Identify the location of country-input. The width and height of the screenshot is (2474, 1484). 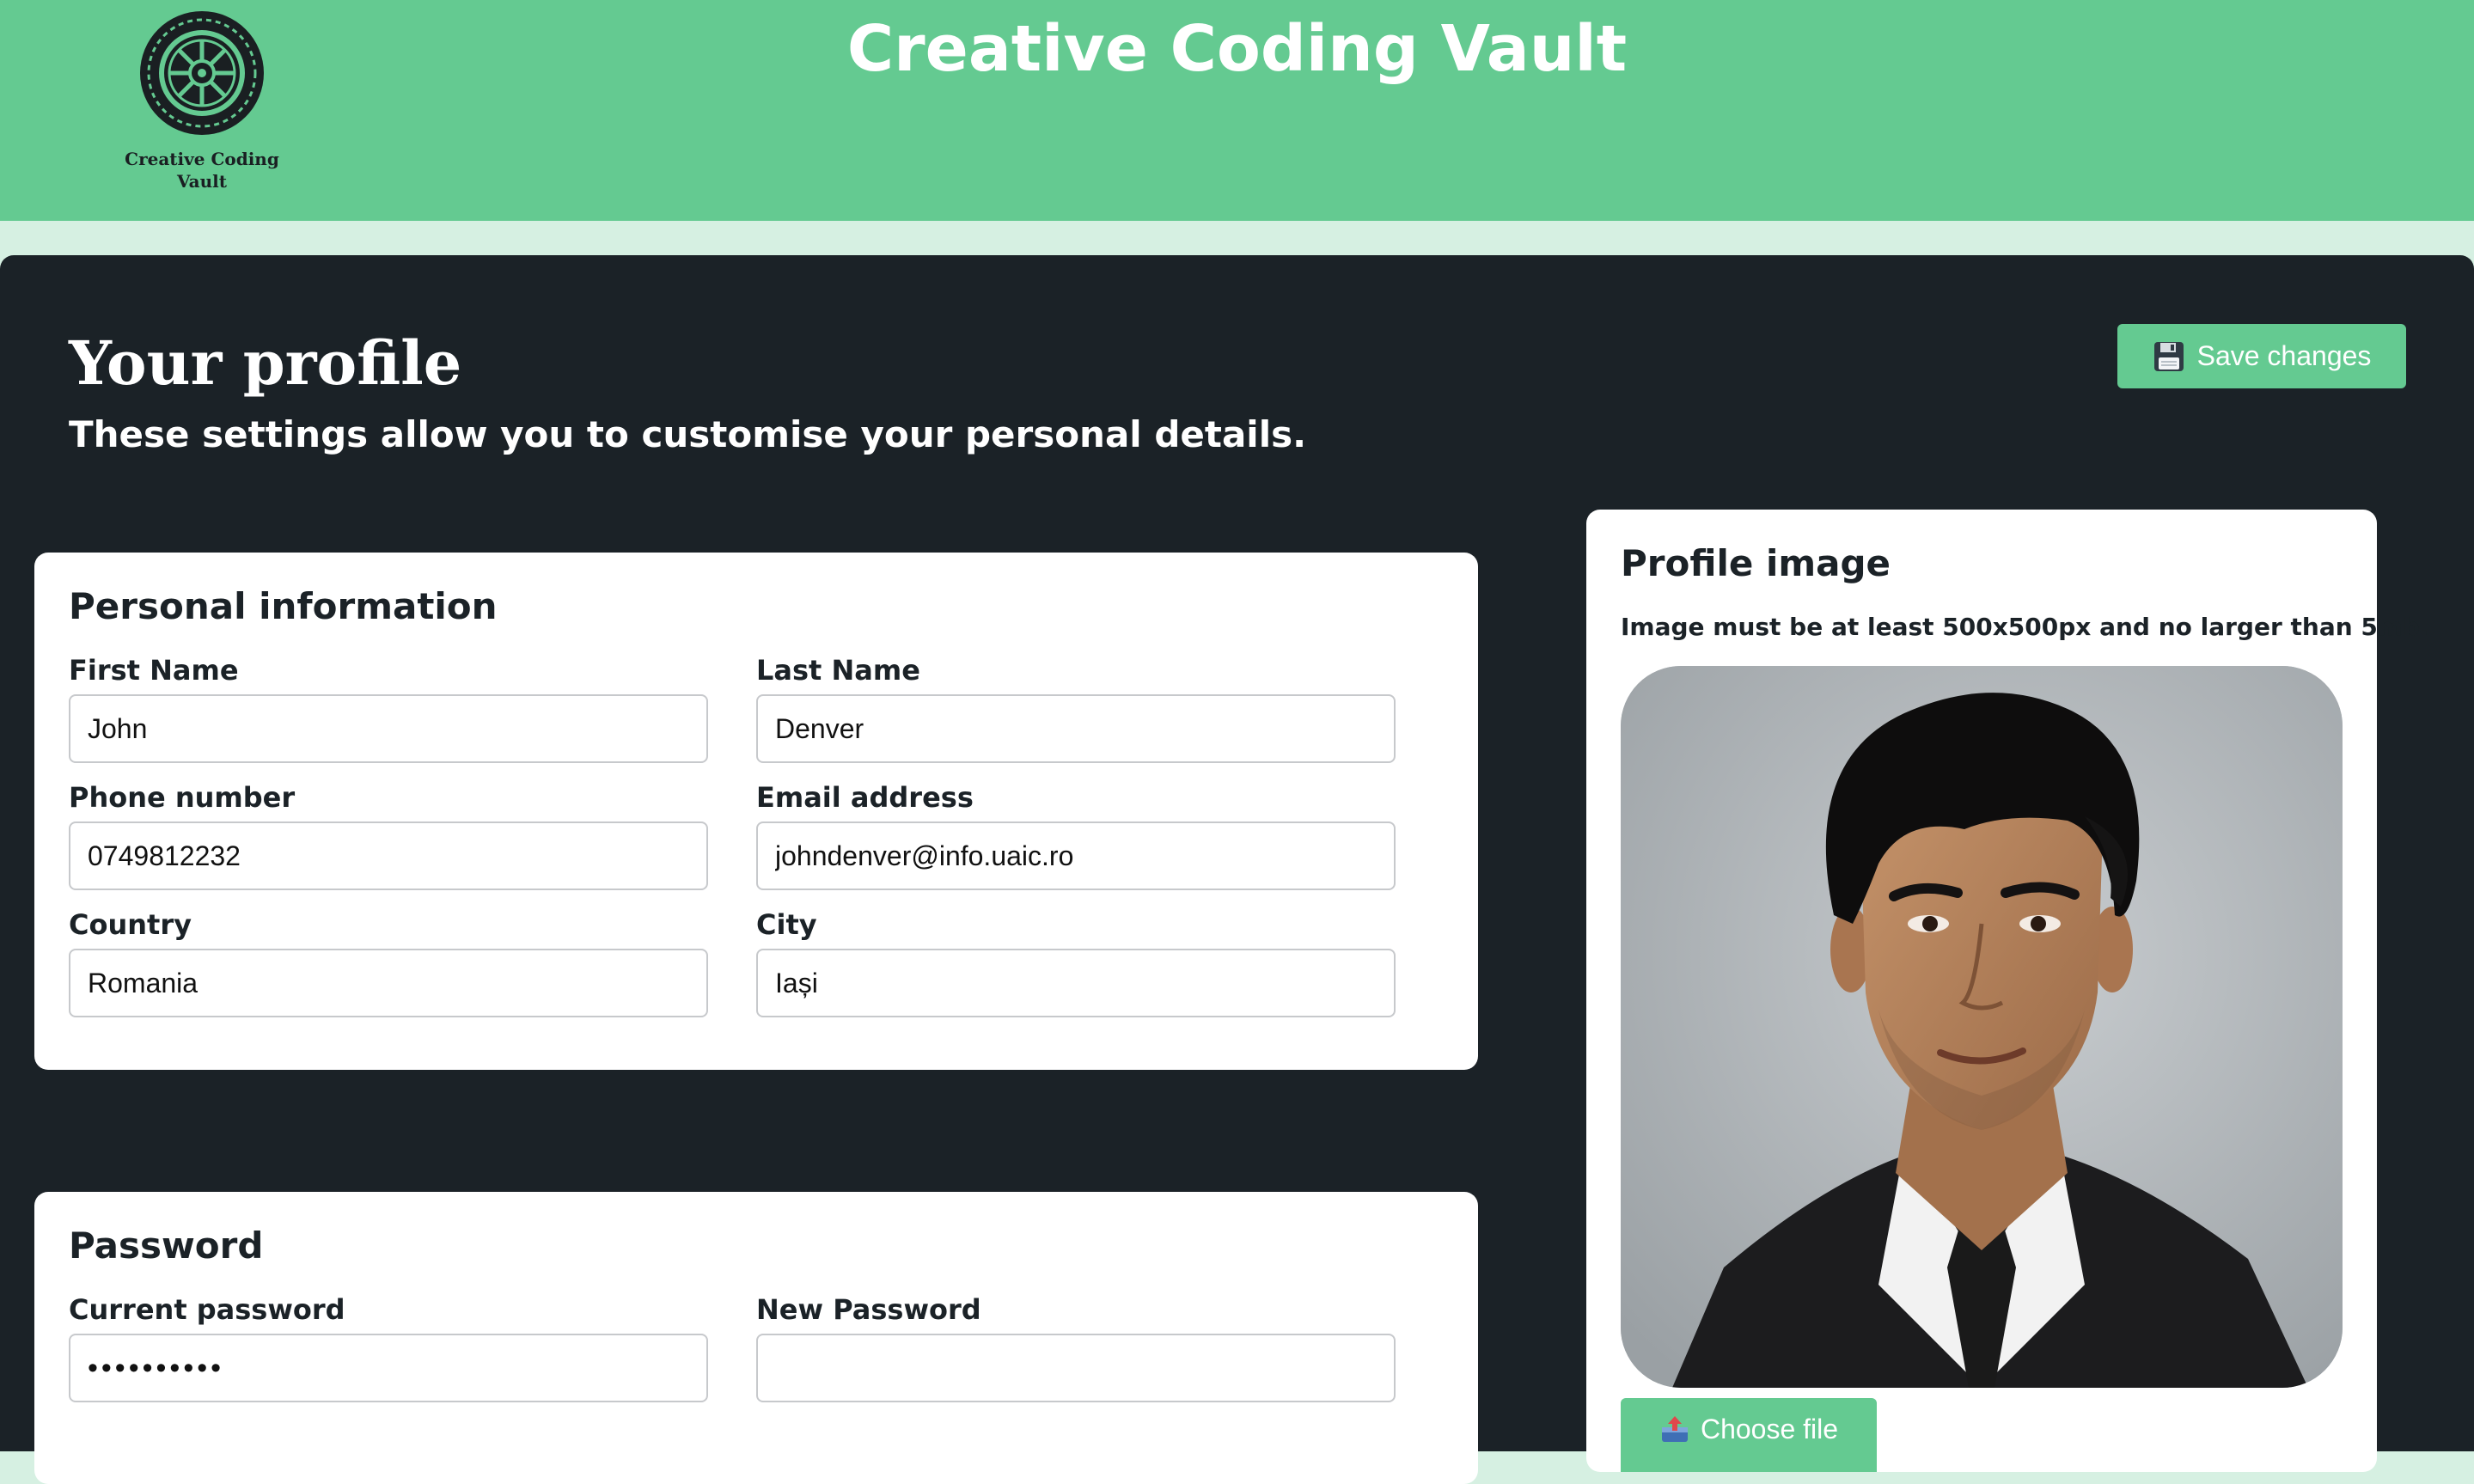
(388, 983).